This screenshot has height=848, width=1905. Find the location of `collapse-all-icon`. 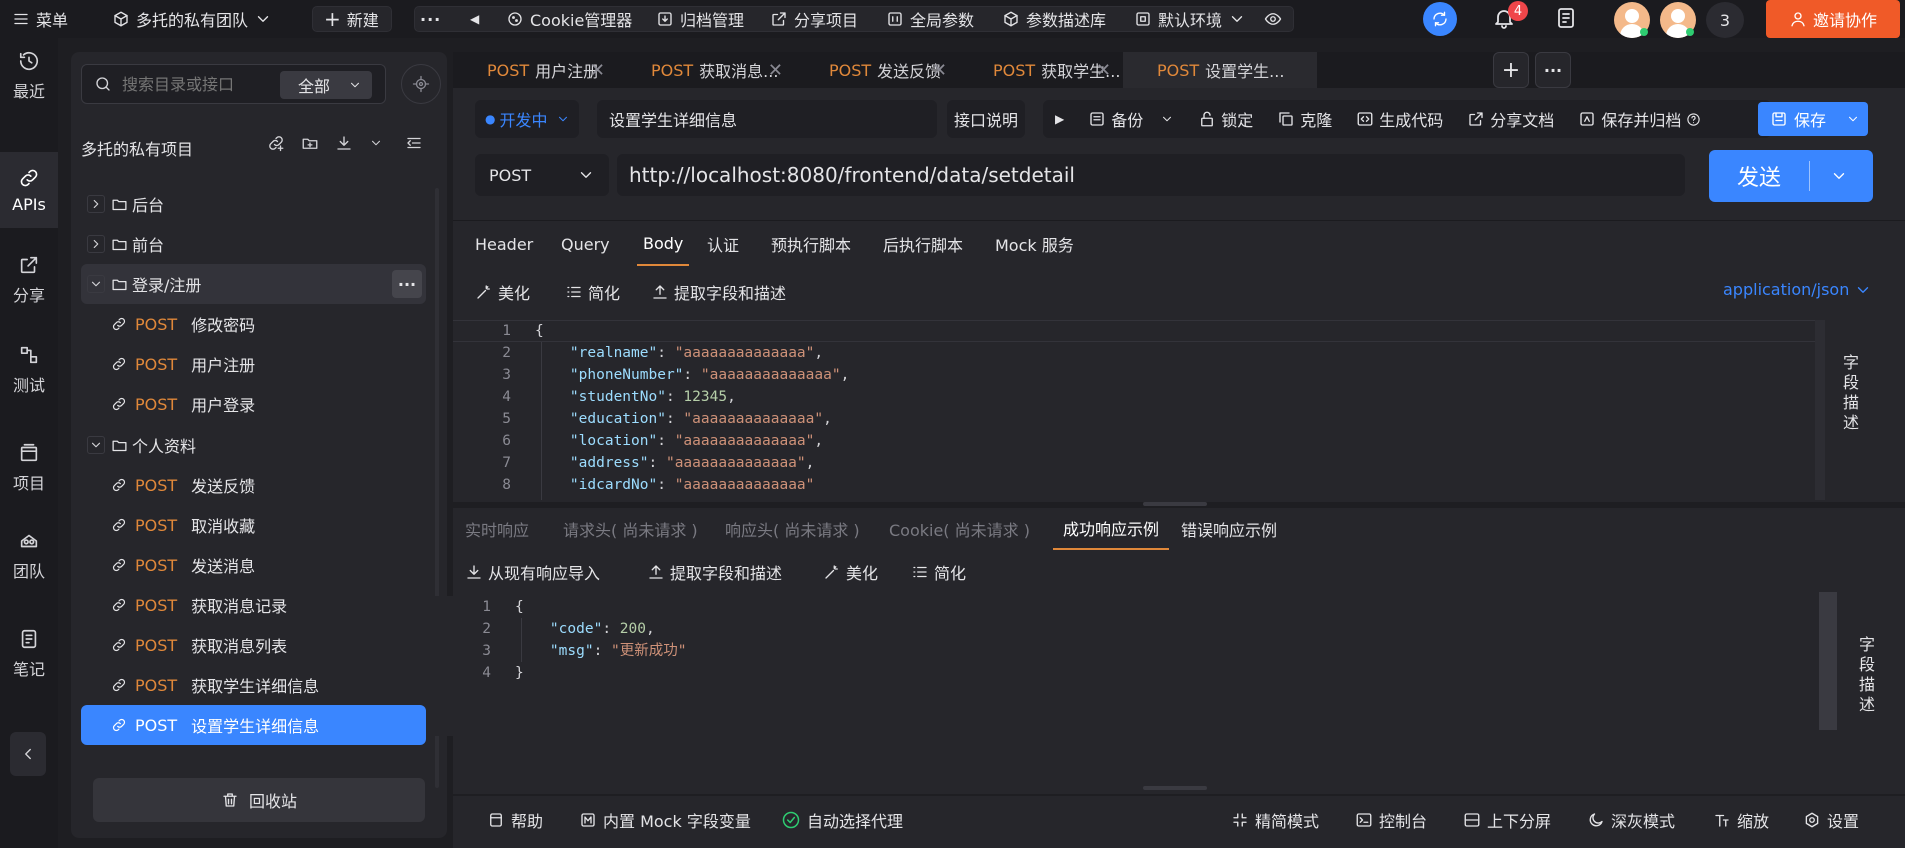

collapse-all-icon is located at coordinates (414, 143).